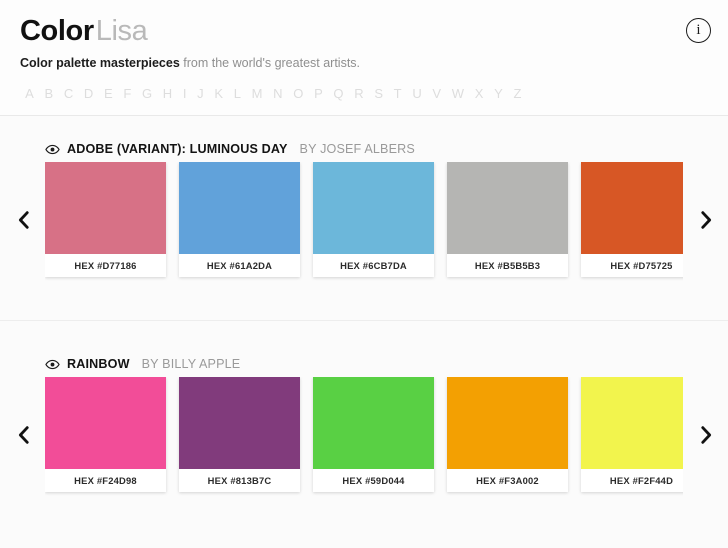 The image size is (728, 548). Describe the element at coordinates (507, 480) in the screenshot. I see `swatch-hex-label: HEX #F3A002` at that location.